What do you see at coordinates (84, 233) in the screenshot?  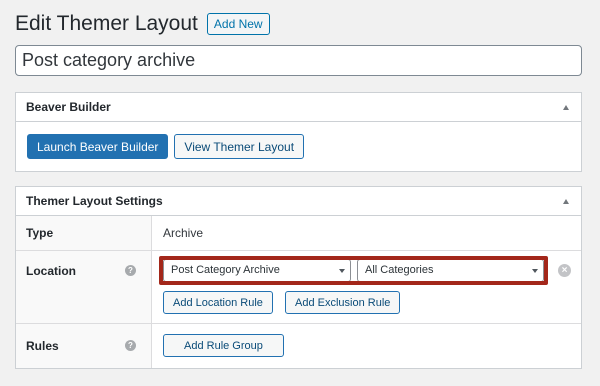 I see `type-label: Type` at bounding box center [84, 233].